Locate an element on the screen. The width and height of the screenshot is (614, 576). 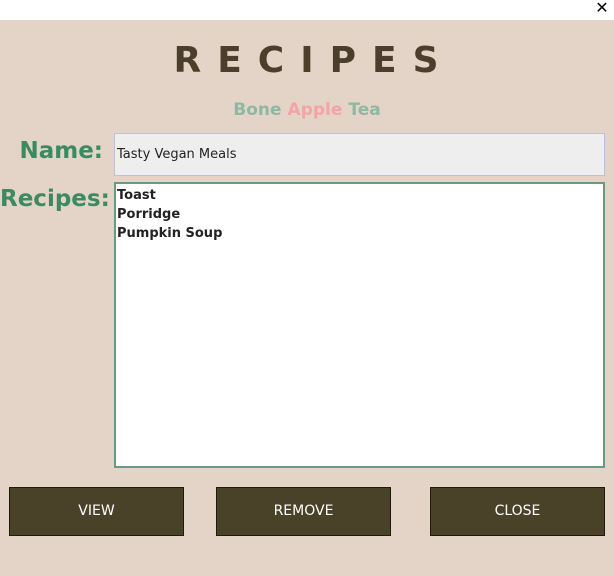
list-item: Pumpkin Soup is located at coordinates (359, 233).